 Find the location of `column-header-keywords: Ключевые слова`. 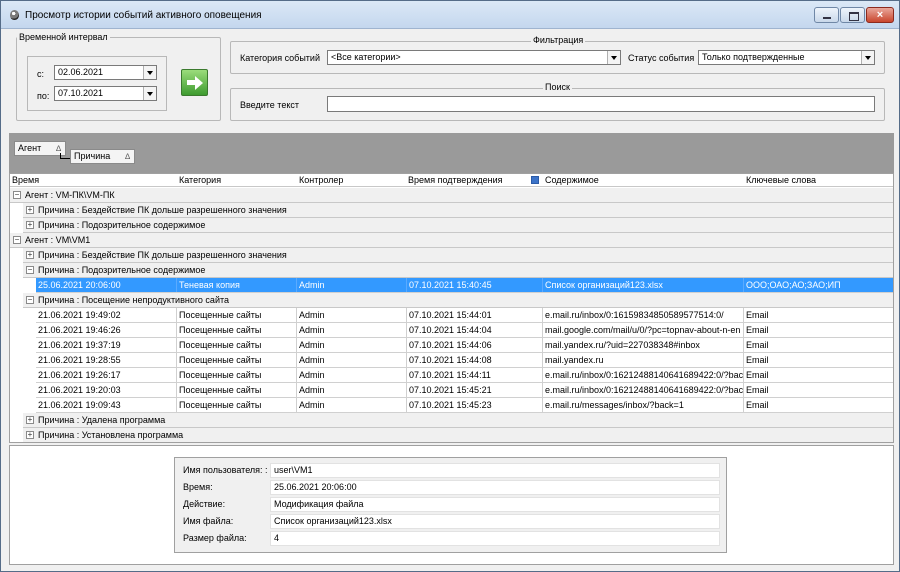

column-header-keywords: Ключевые слова is located at coordinates (781, 180).